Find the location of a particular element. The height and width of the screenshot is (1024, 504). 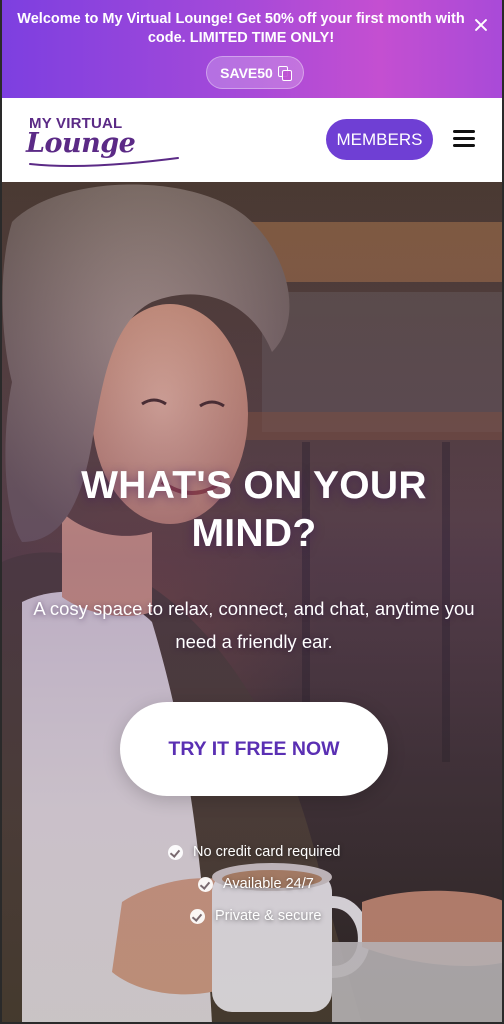

hero-title: WHAT'S ON YOUR MIND? is located at coordinates (254, 509).